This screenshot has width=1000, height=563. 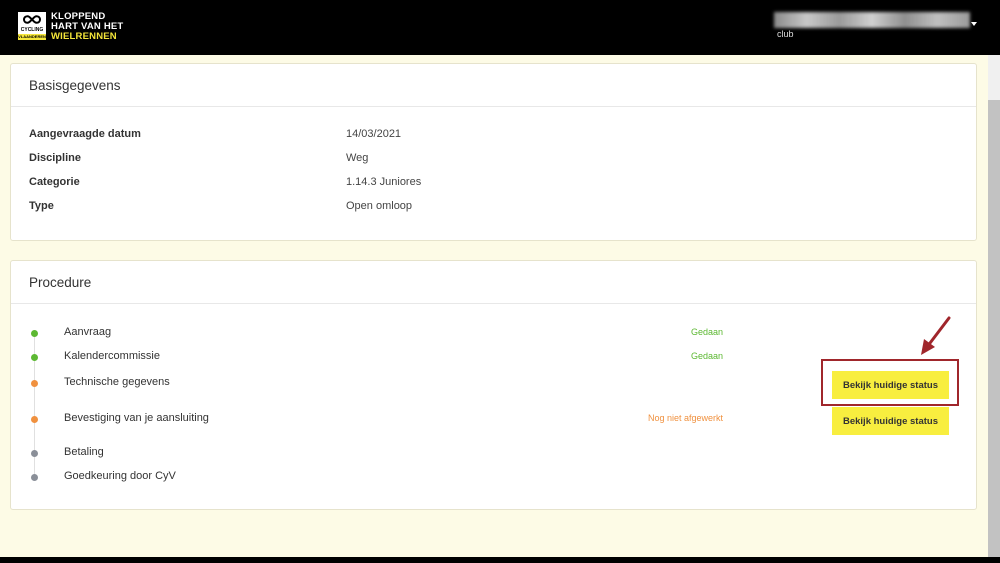 I want to click on info-label: Type, so click(x=41, y=206).